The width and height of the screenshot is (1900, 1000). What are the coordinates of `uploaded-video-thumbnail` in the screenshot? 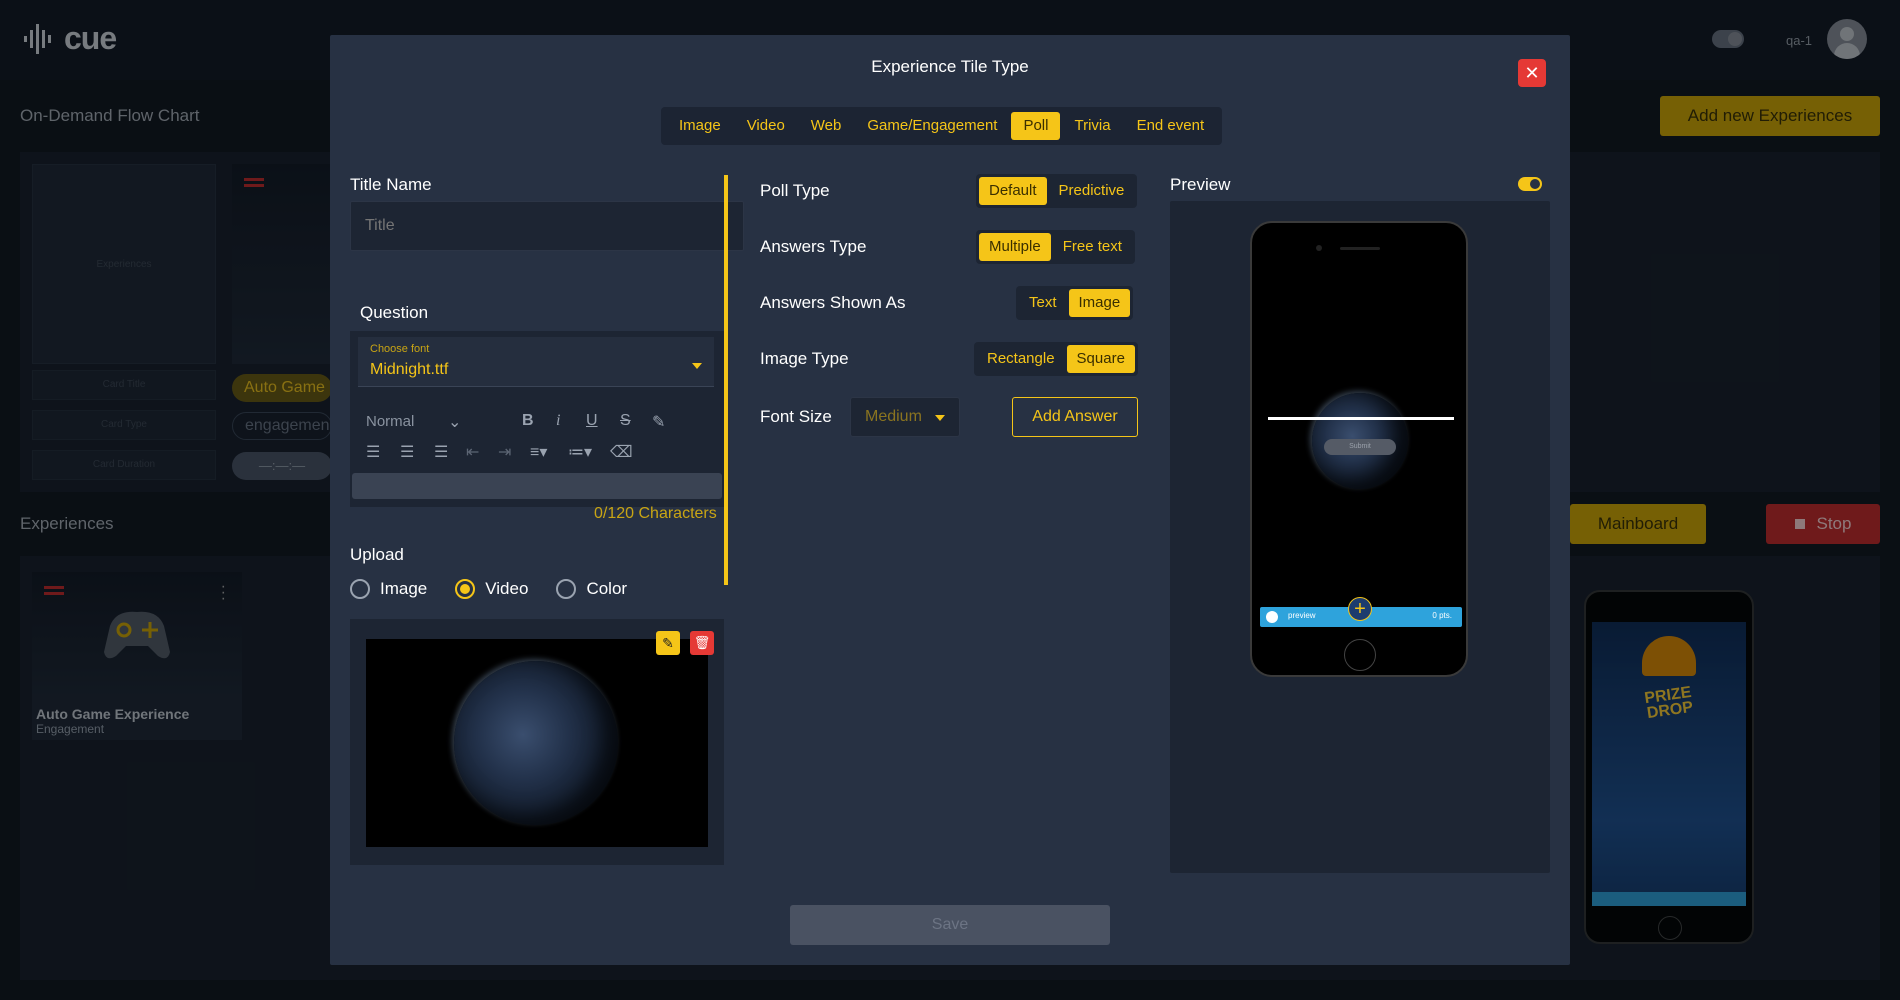 It's located at (537, 743).